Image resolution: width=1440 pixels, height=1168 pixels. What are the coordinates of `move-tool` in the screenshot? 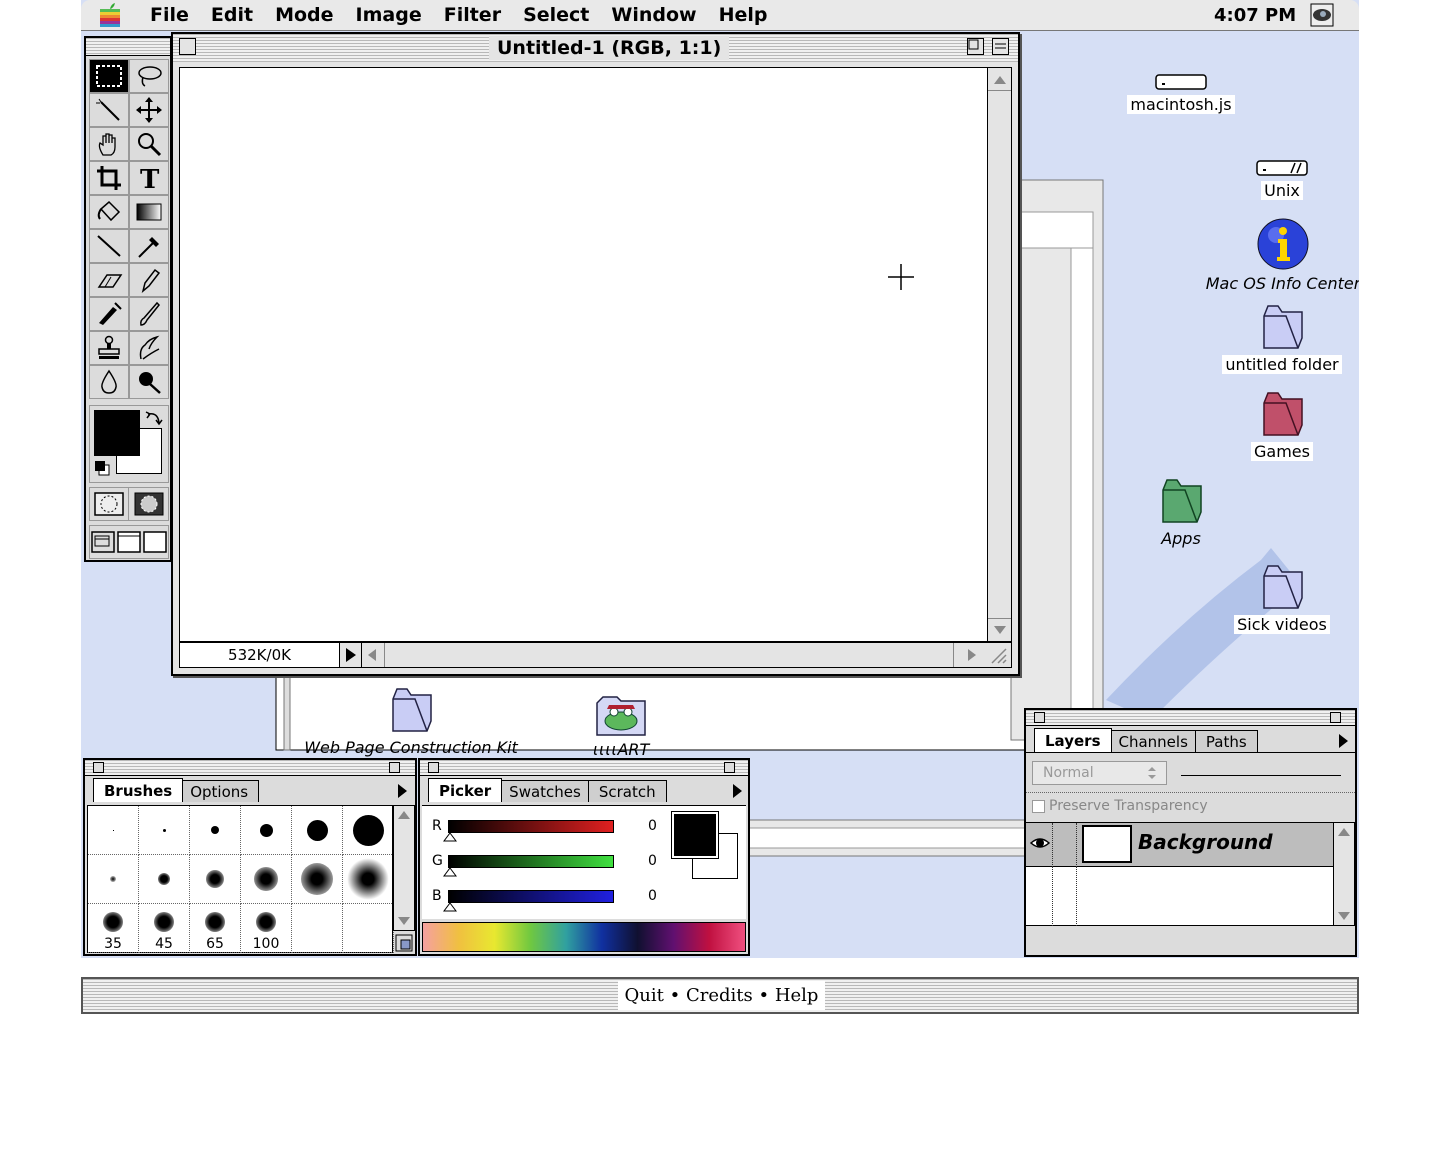 It's located at (149, 110).